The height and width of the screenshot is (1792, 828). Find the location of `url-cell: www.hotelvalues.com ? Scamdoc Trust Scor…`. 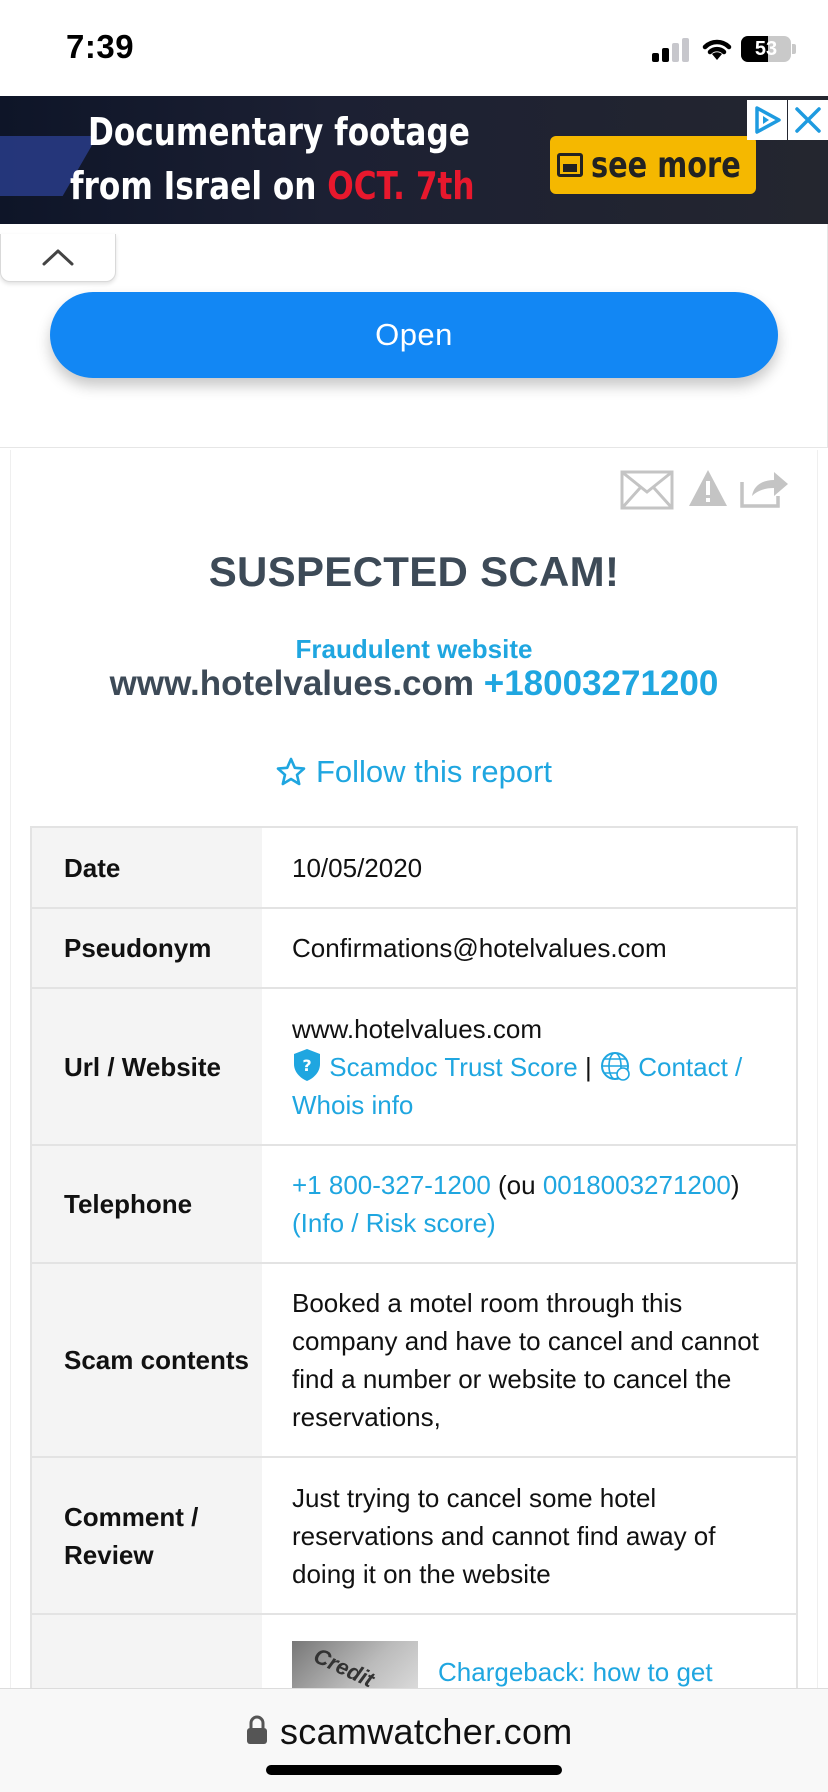

url-cell: www.hotelvalues.com ? Scamdoc Trust Scor… is located at coordinates (529, 1066).